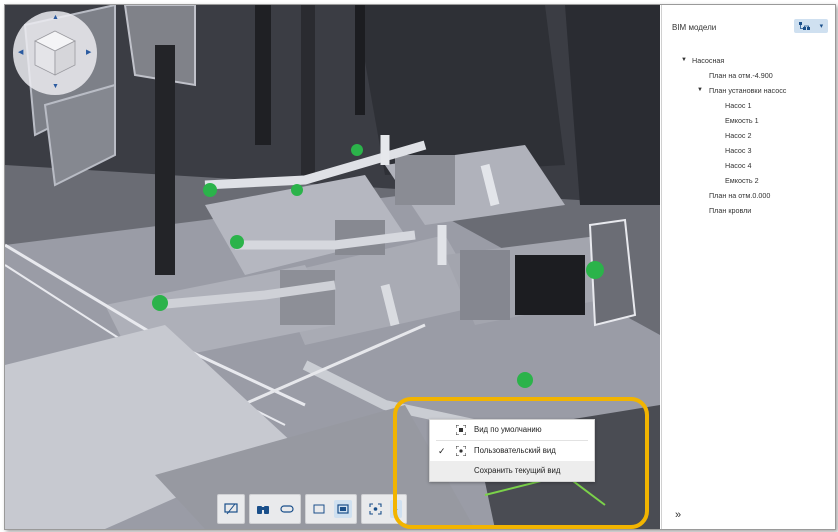 The height and width of the screenshot is (532, 838). I want to click on model-view-icon, so click(343, 509).